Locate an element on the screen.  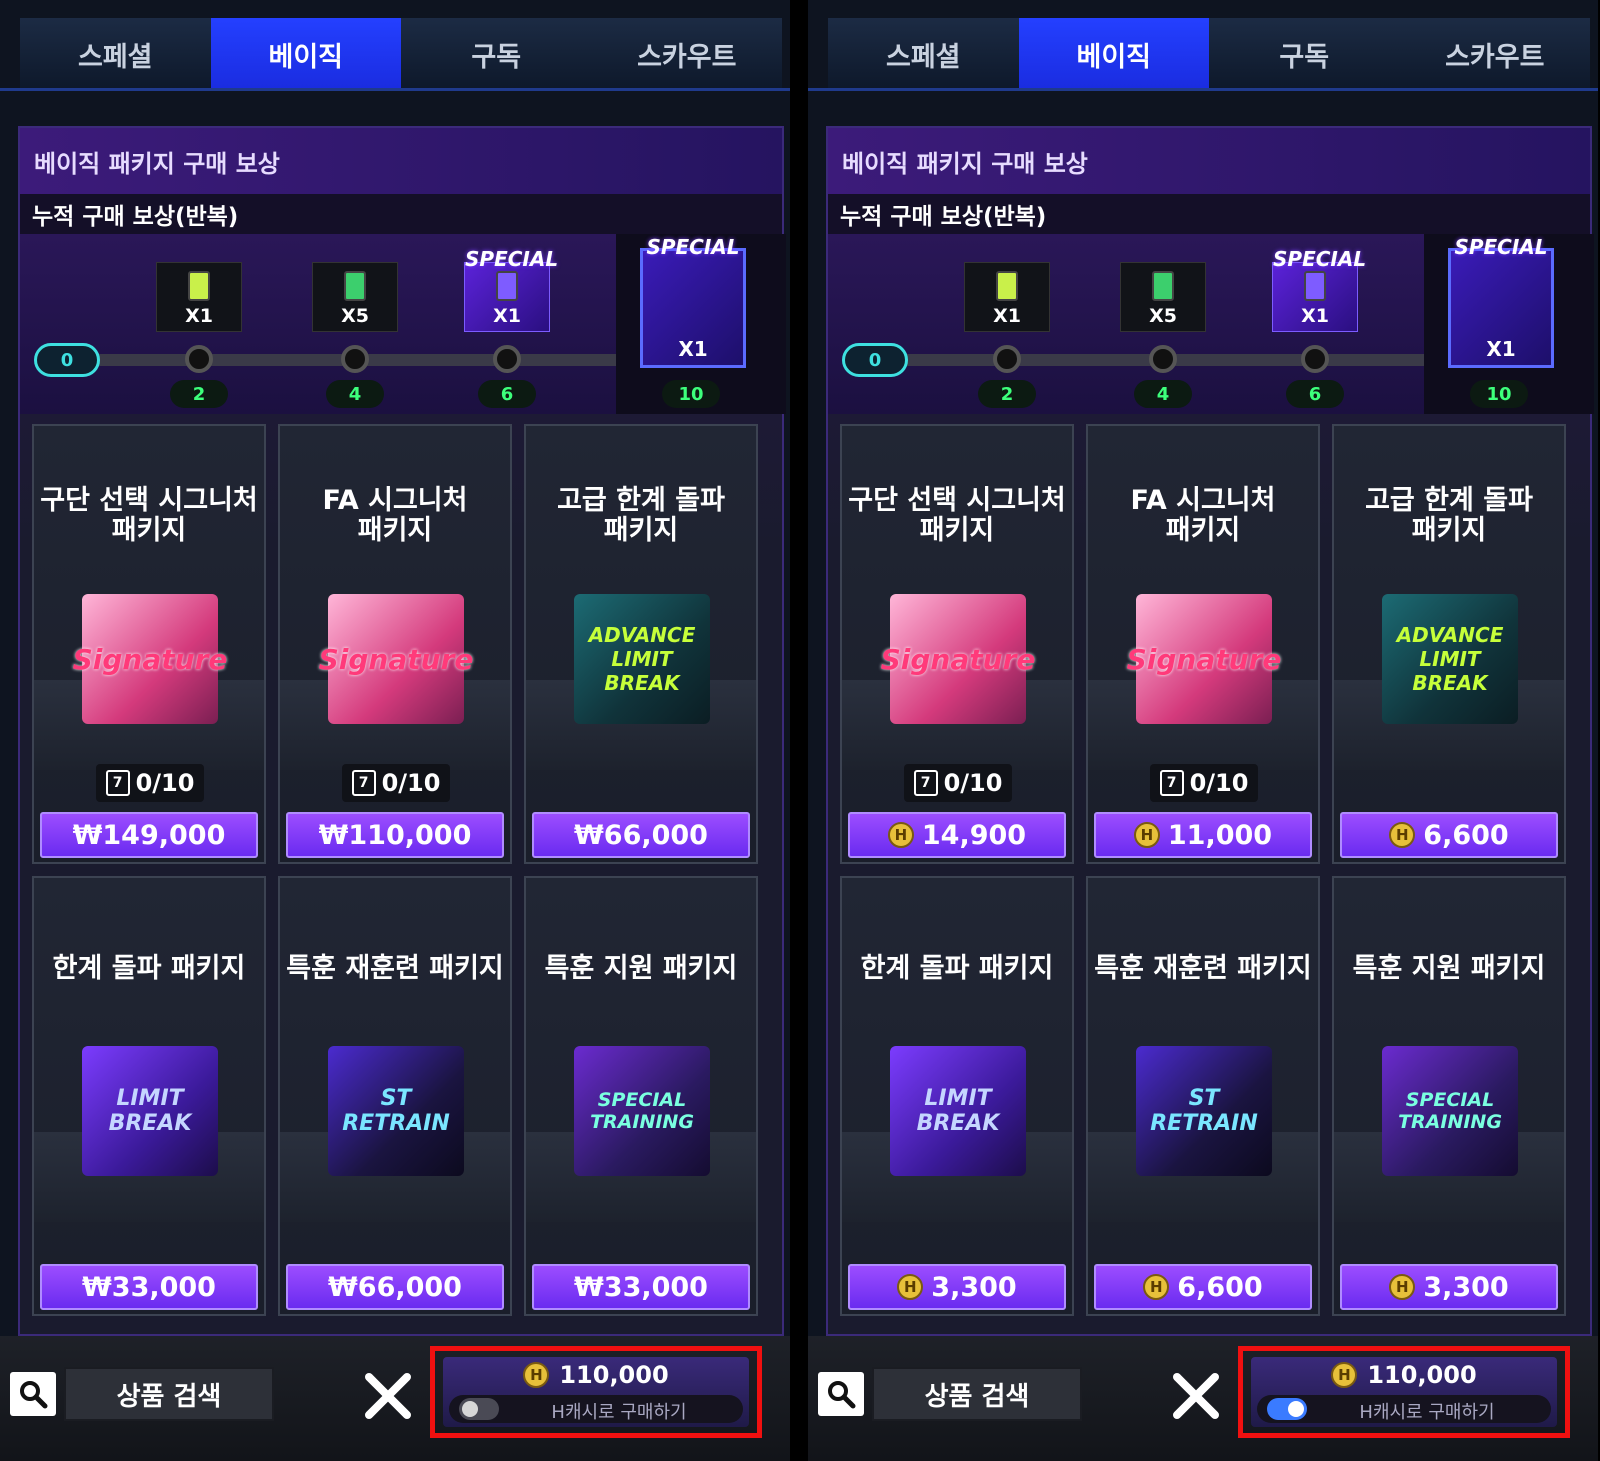
product-card: 고급 한계 돌파 패키지 ADVANCE LIMIT BREAK ₩66,000 is located at coordinates (641, 644).